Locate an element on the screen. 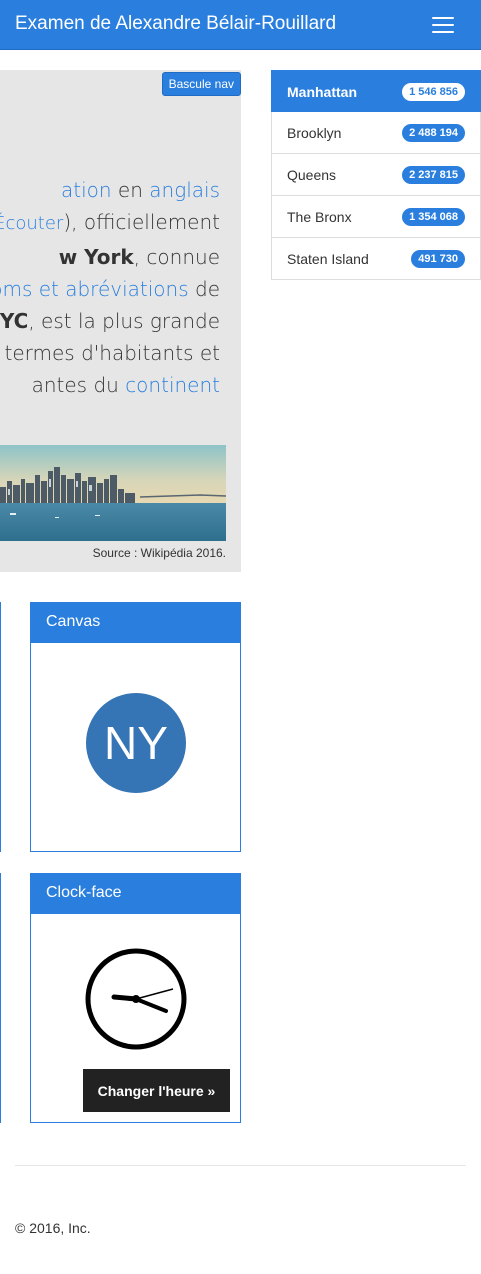  borough-item-staten-island: Staten Island 491 730 is located at coordinates (376, 259).